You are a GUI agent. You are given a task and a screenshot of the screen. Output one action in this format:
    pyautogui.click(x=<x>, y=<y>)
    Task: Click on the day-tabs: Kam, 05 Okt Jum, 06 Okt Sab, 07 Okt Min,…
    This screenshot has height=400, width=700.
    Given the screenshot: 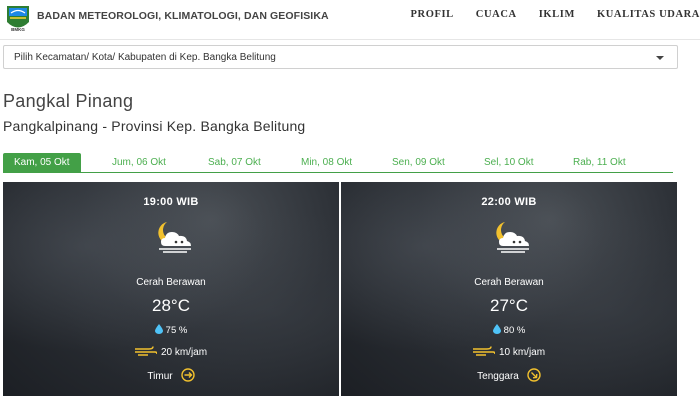 What is the action you would take?
    pyautogui.click(x=338, y=163)
    